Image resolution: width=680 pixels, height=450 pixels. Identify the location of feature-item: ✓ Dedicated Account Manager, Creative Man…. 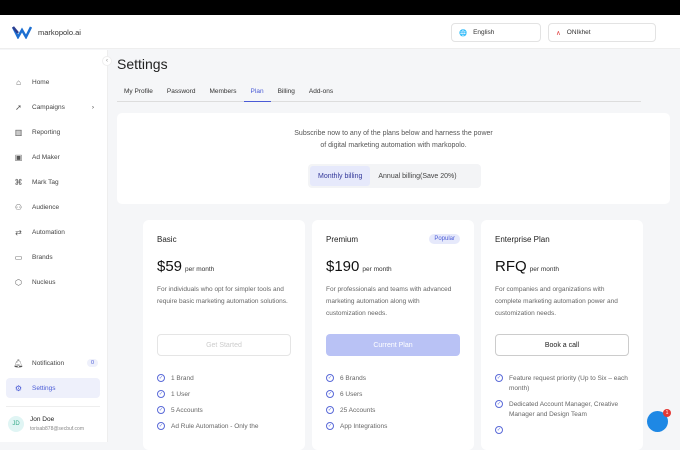
(562, 410).